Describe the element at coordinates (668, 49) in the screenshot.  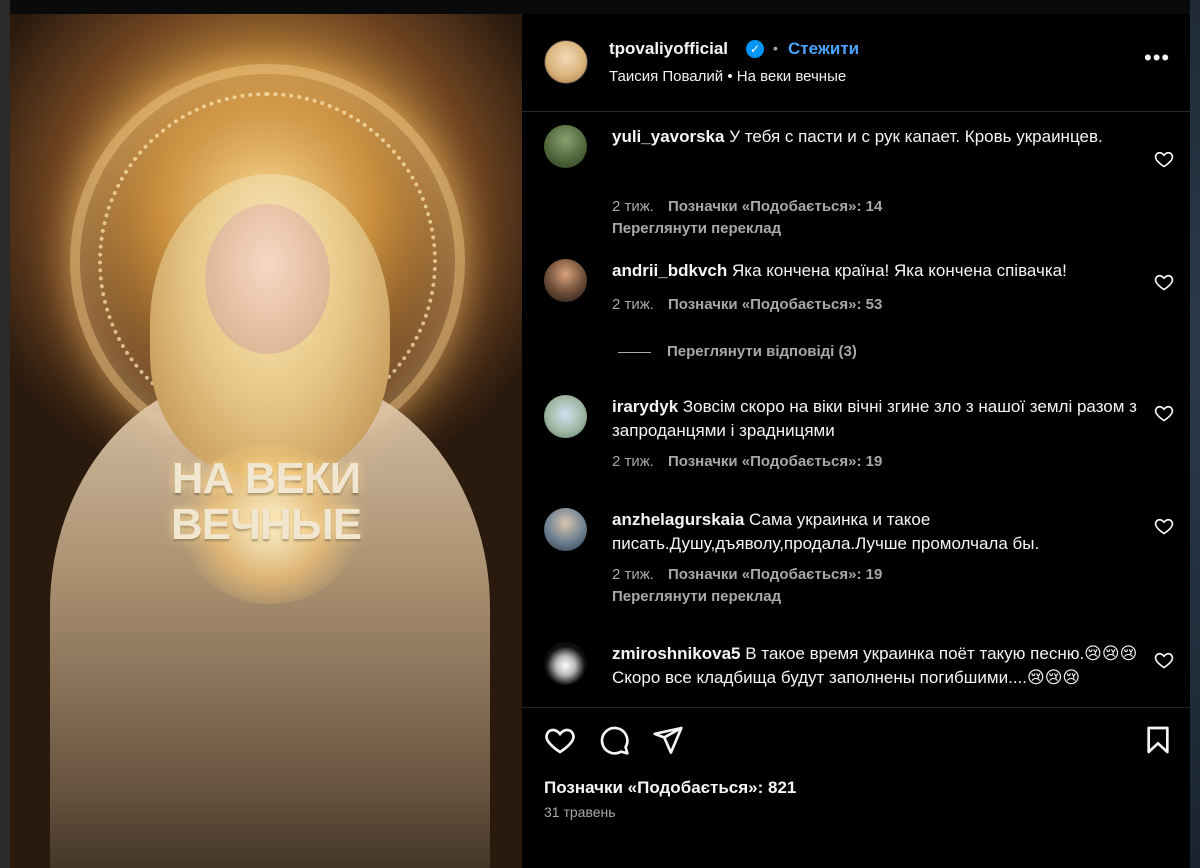
I see `author-username: tpovaliyofficial` at that location.